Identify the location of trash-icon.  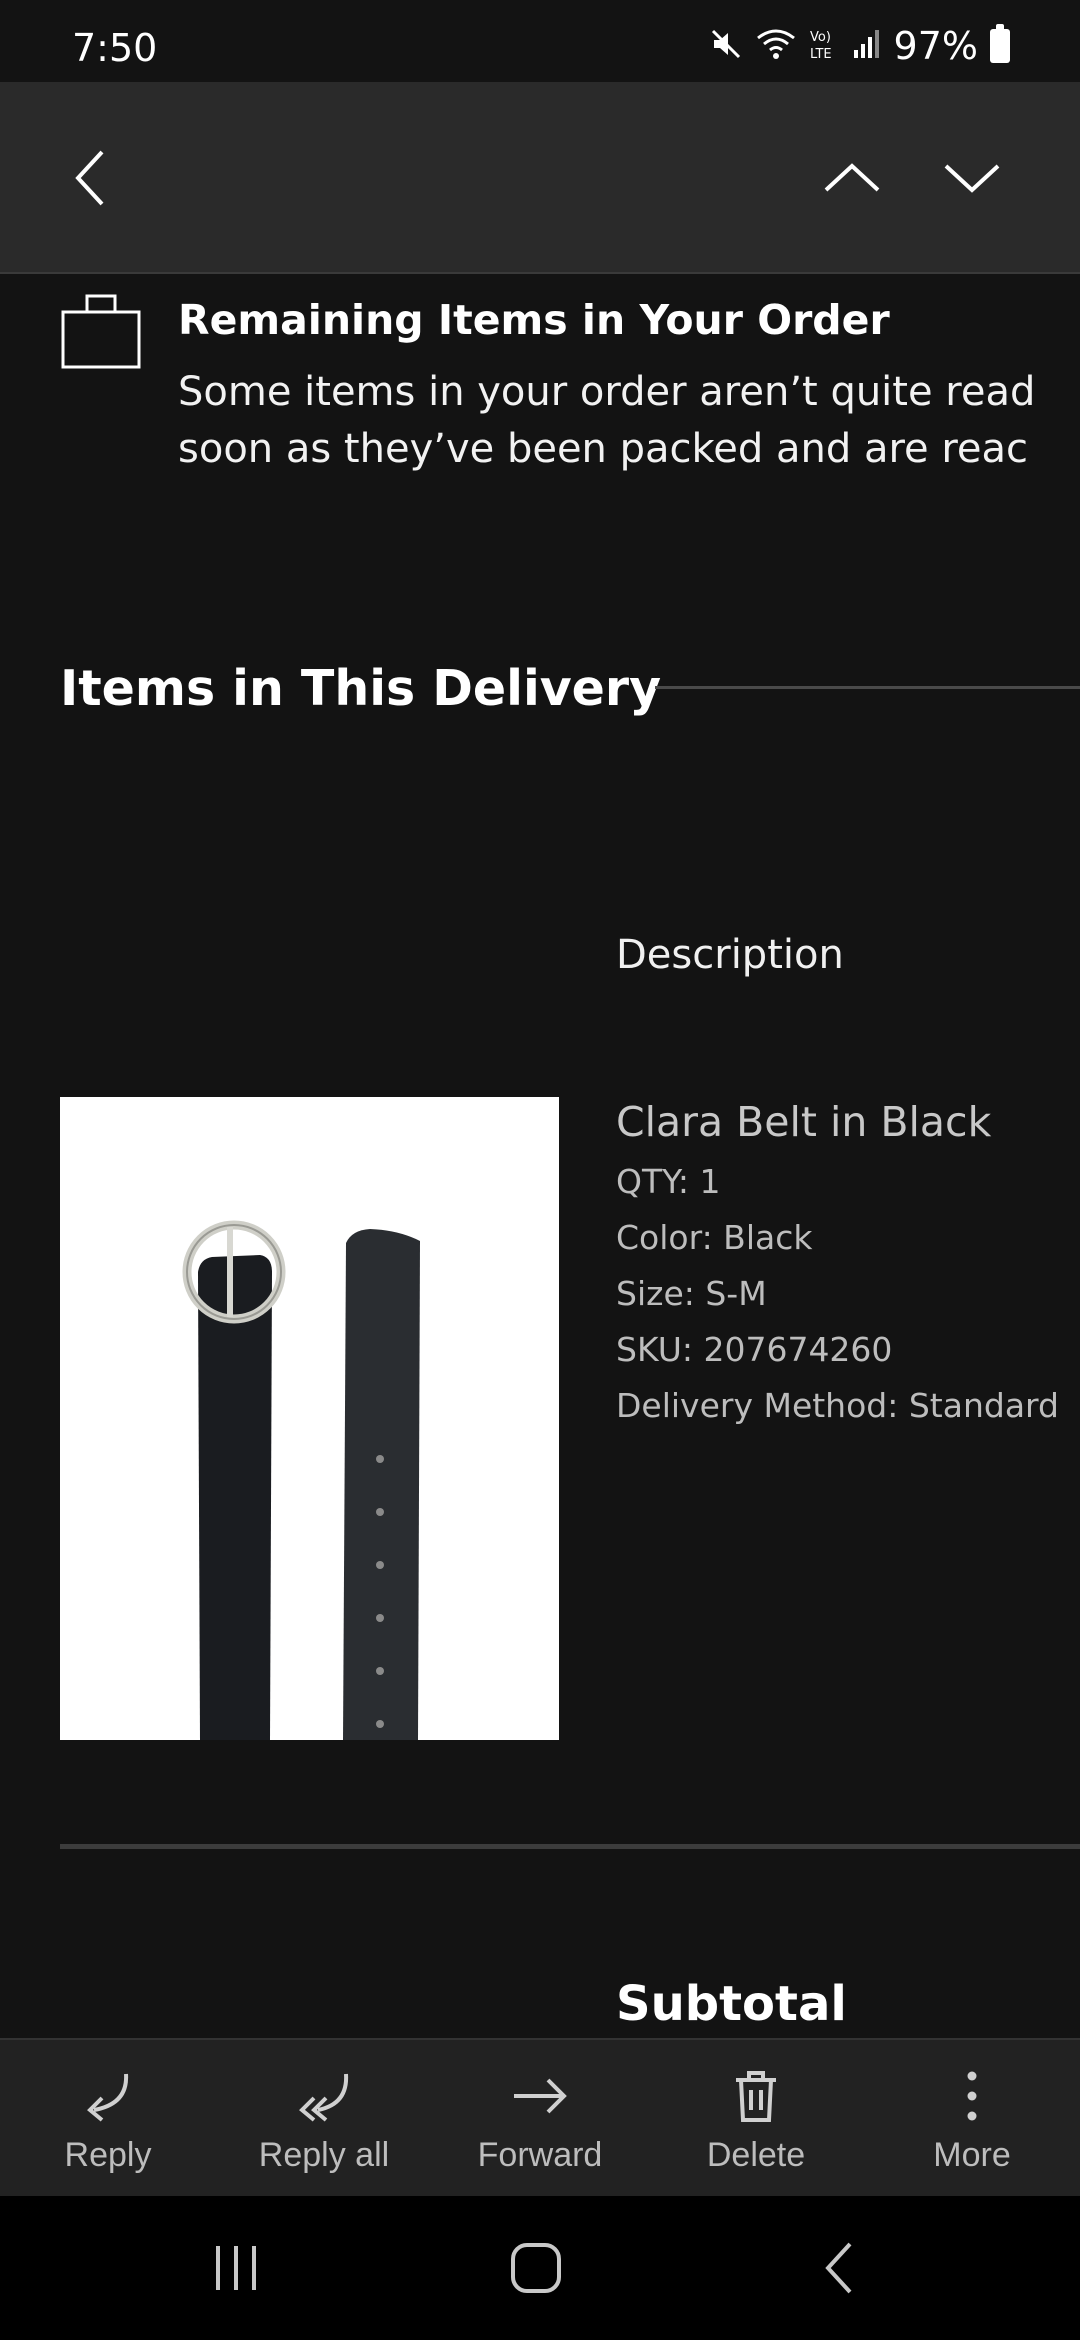
(756, 2096).